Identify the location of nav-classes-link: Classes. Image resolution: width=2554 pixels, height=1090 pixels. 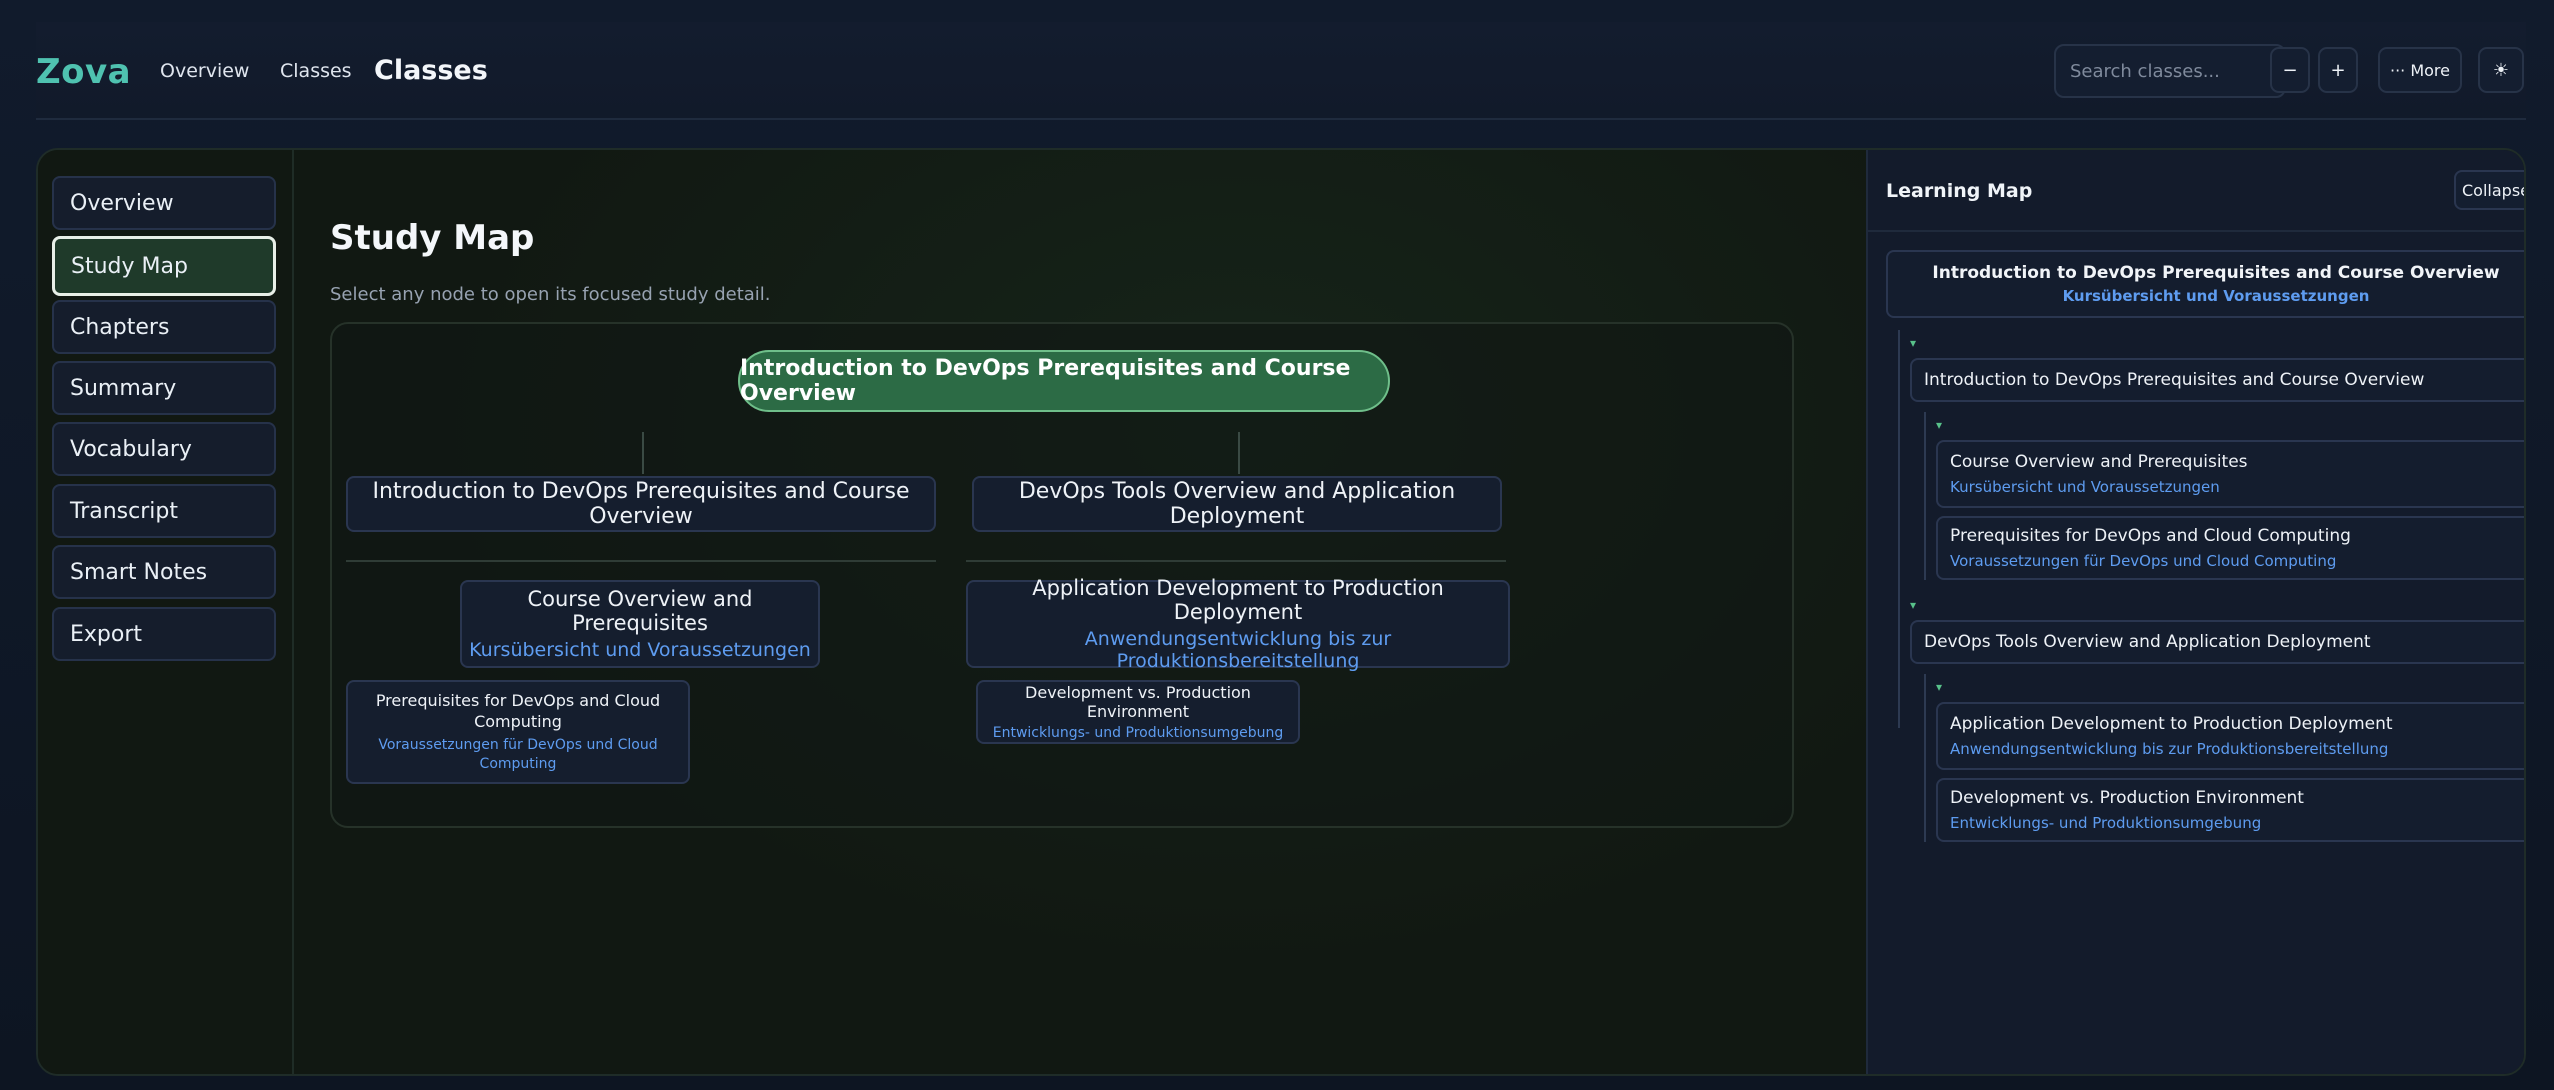
(316, 71).